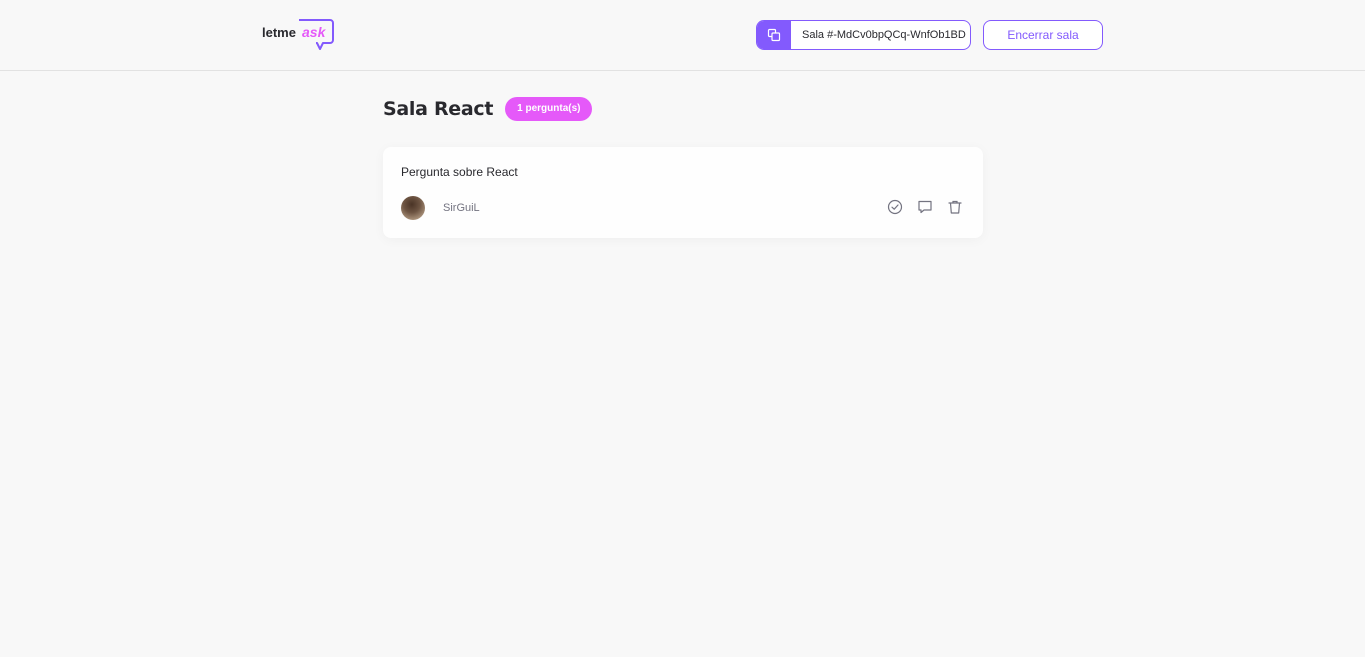 The image size is (1365, 657). I want to click on highlight-question-button, so click(925, 208).